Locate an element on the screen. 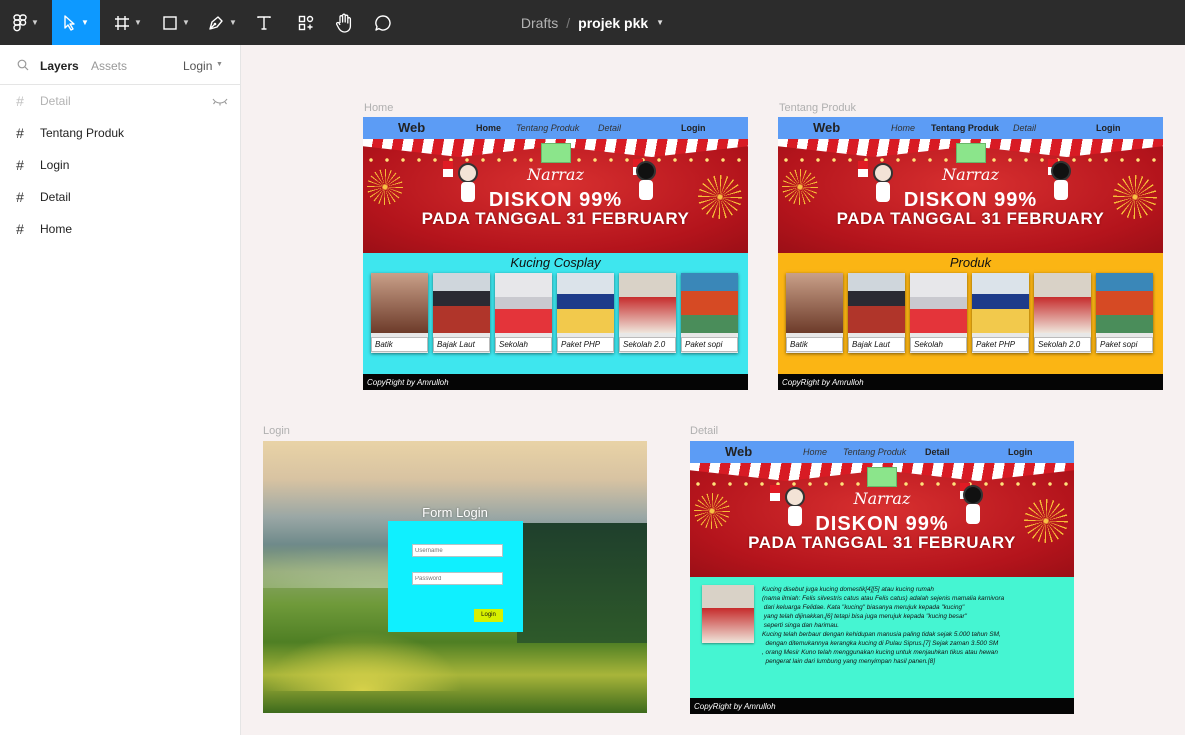 Image resolution: width=1185 pixels, height=735 pixels. pen-tool-button: ▼ is located at coordinates (222, 22).